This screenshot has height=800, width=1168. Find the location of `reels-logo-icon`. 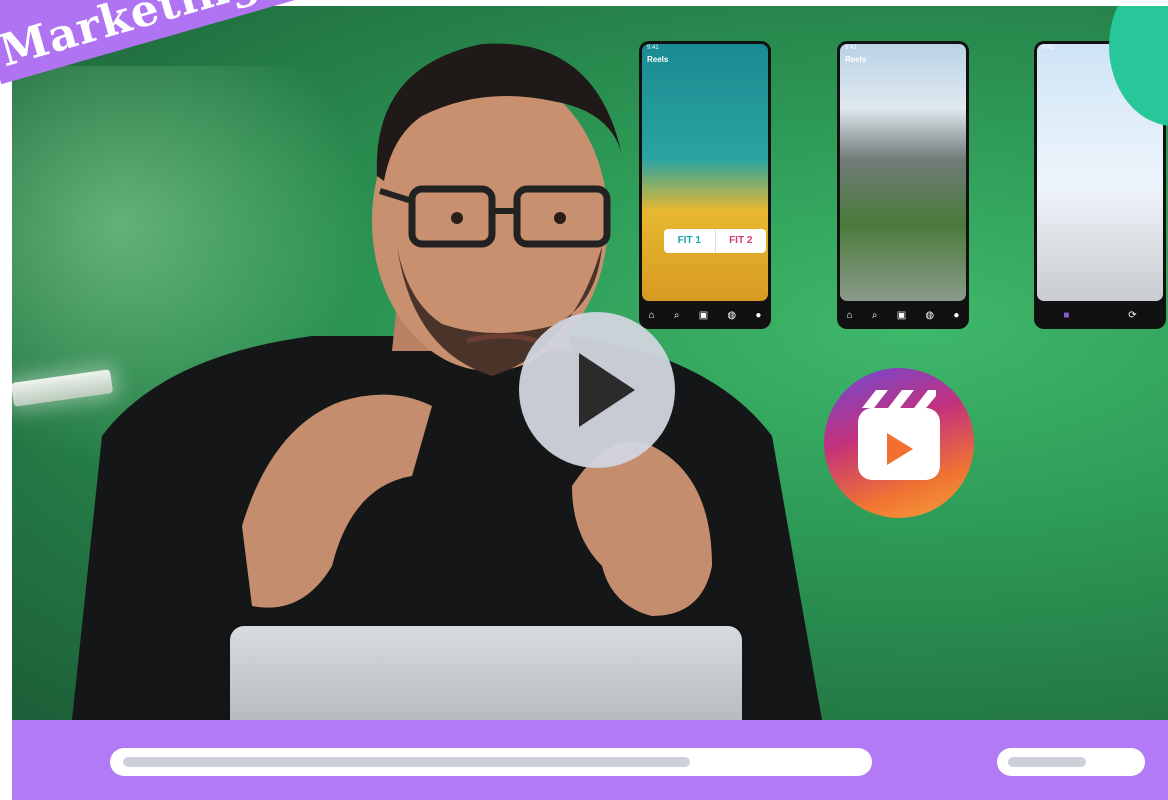

reels-logo-icon is located at coordinates (899, 443).